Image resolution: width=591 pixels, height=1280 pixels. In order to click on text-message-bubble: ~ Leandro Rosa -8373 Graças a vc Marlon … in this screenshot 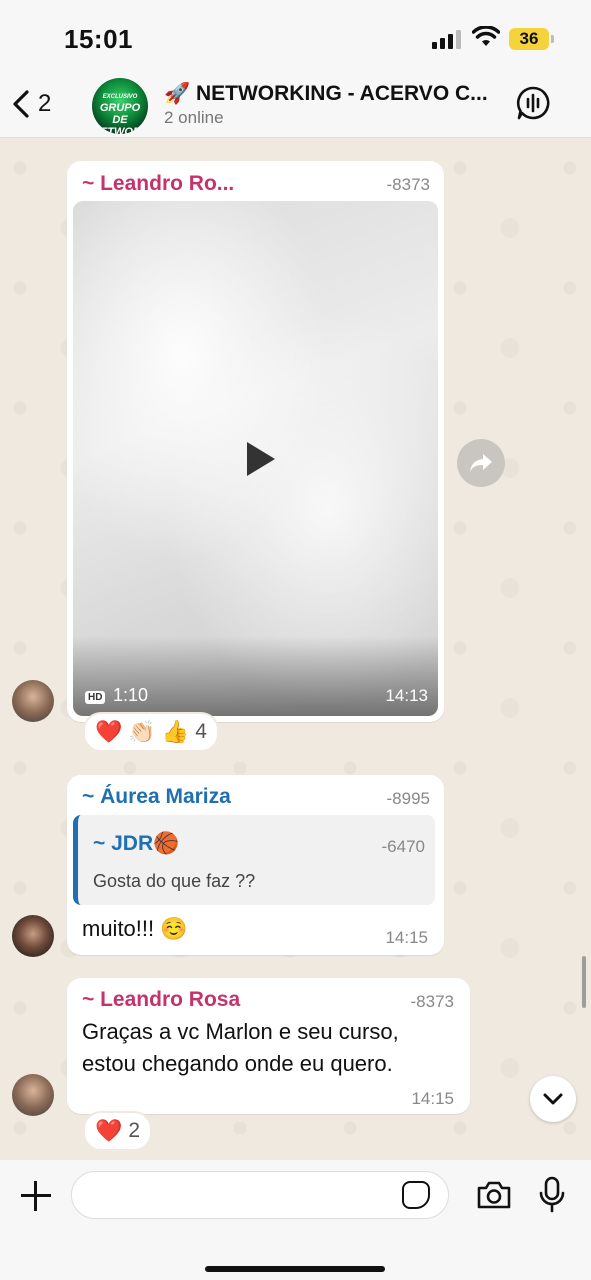, I will do `click(268, 1046)`.